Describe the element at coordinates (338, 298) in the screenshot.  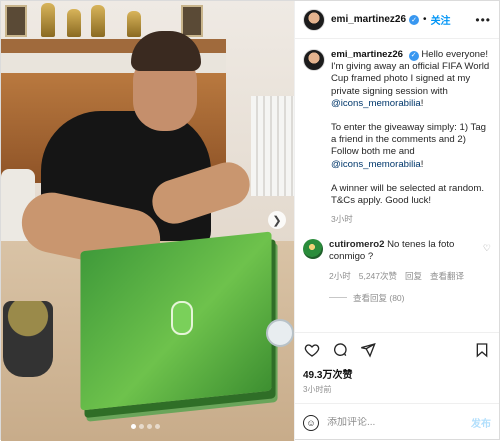
I see `replies-line` at that location.